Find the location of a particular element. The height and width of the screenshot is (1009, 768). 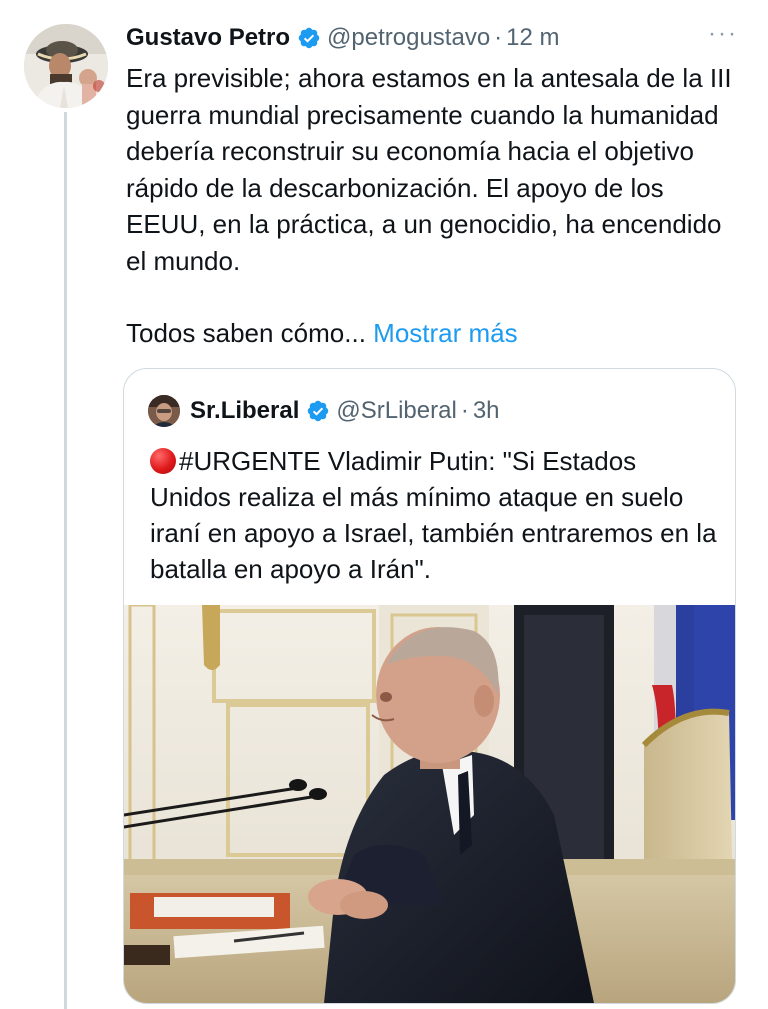

author-avatar is located at coordinates (66, 66).